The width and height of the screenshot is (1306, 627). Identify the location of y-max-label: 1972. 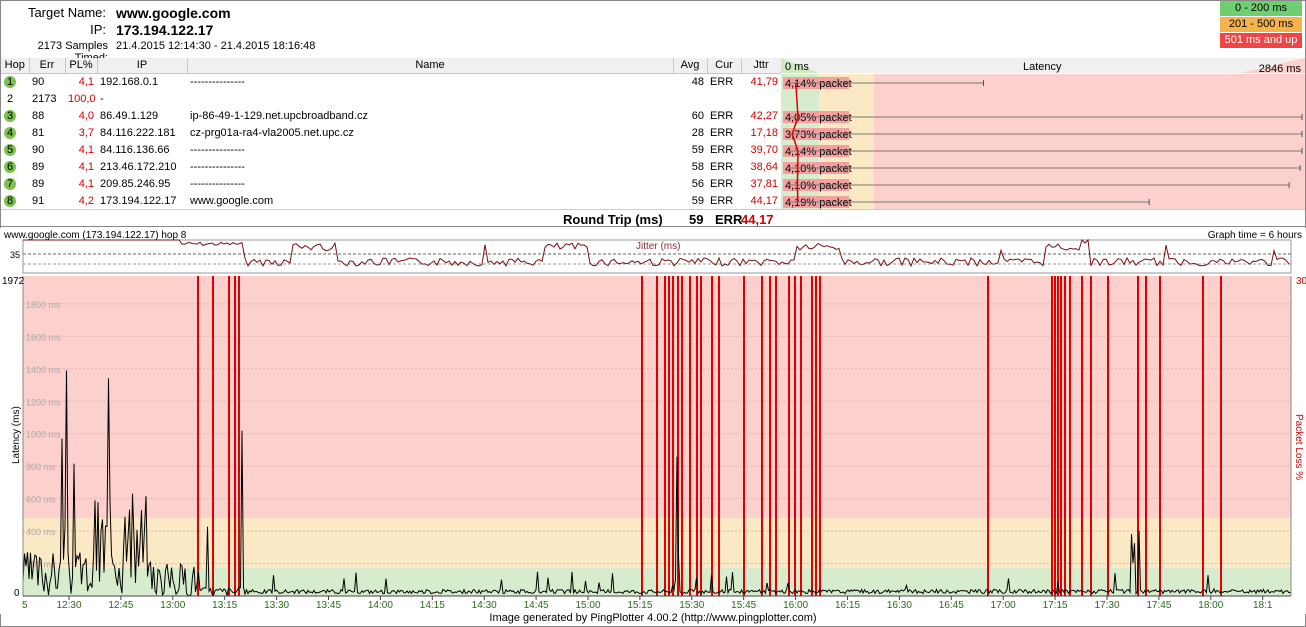
(13, 281).